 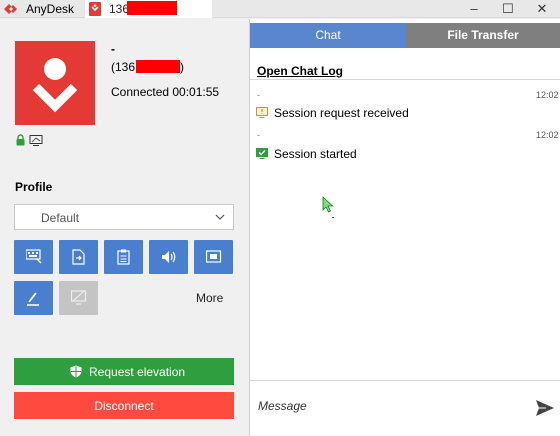 What do you see at coordinates (393, 406) in the screenshot?
I see `message-input` at bounding box center [393, 406].